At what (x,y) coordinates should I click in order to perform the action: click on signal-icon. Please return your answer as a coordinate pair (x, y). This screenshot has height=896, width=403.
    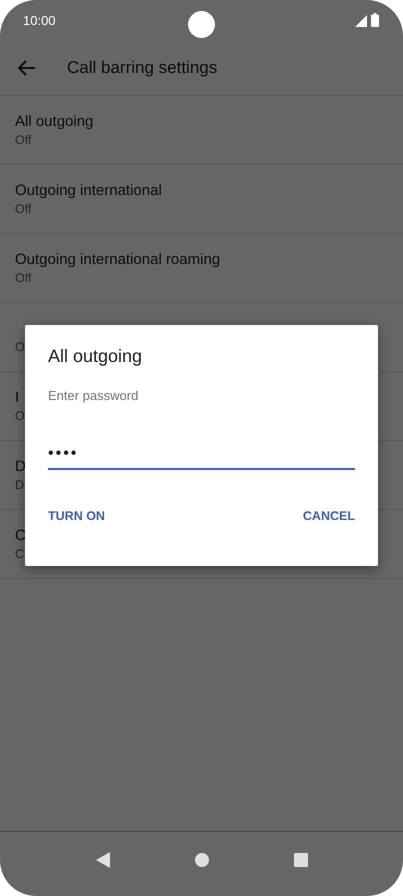
    Looking at the image, I should click on (361, 21).